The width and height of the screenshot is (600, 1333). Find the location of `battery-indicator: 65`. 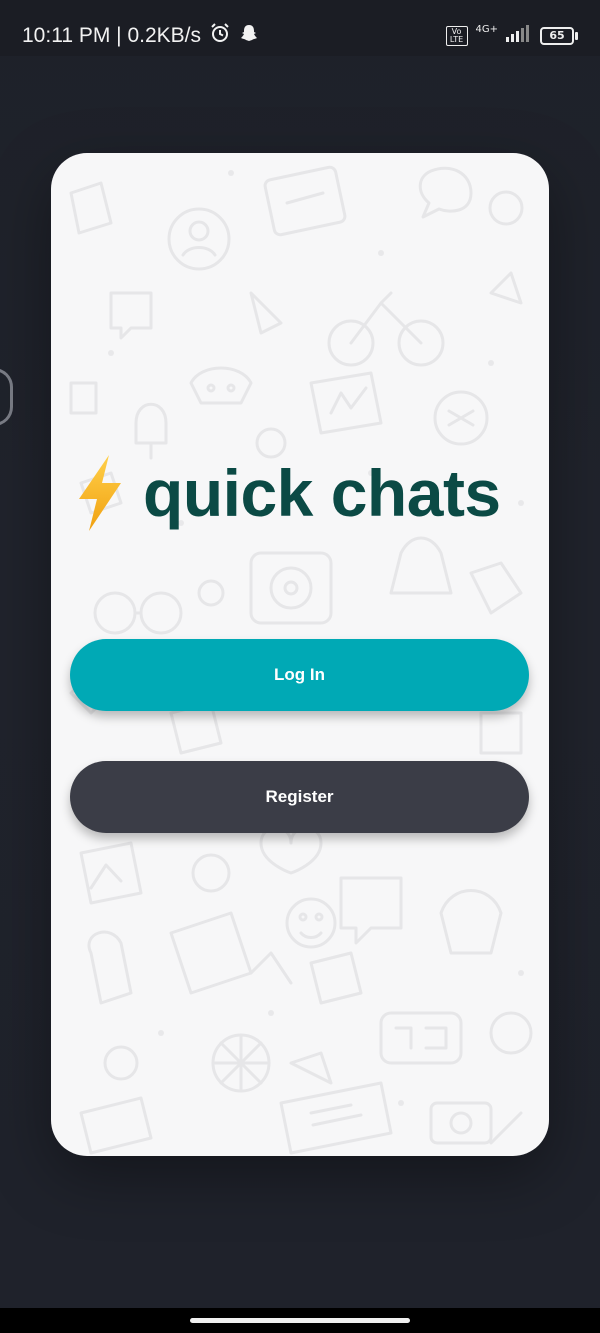

battery-indicator: 65 is located at coordinates (559, 35).